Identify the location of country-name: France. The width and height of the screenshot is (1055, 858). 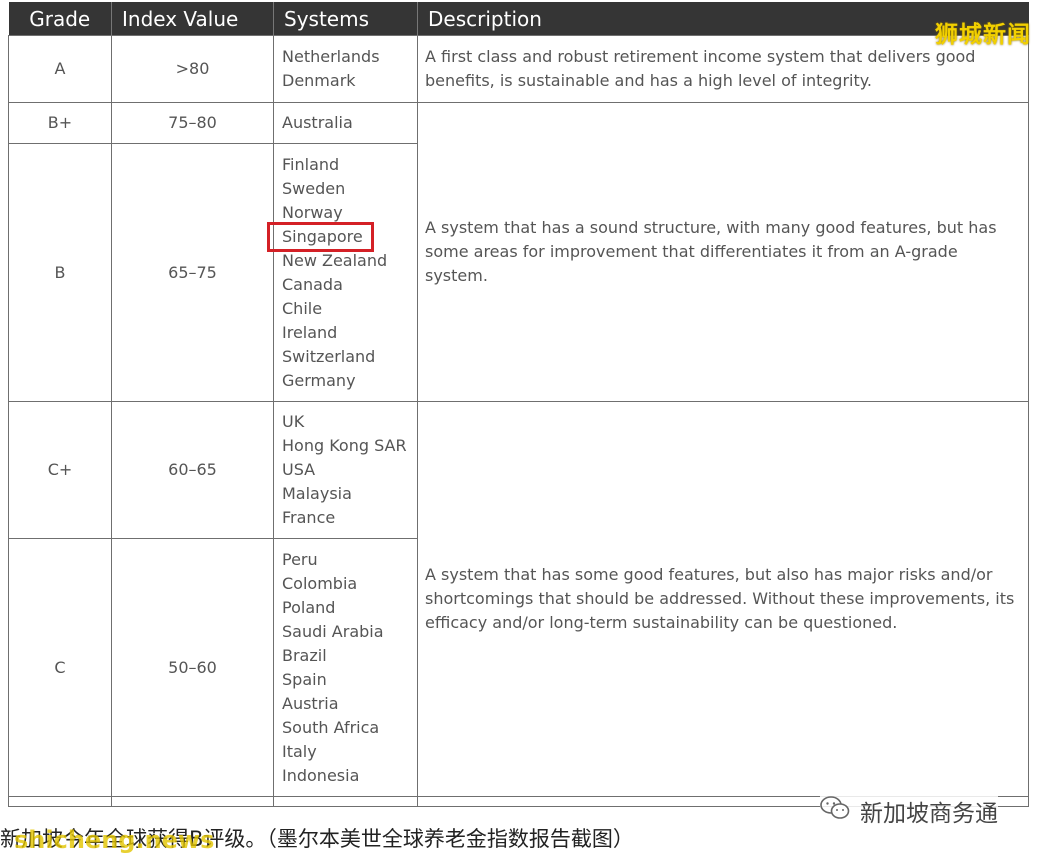
(309, 517).